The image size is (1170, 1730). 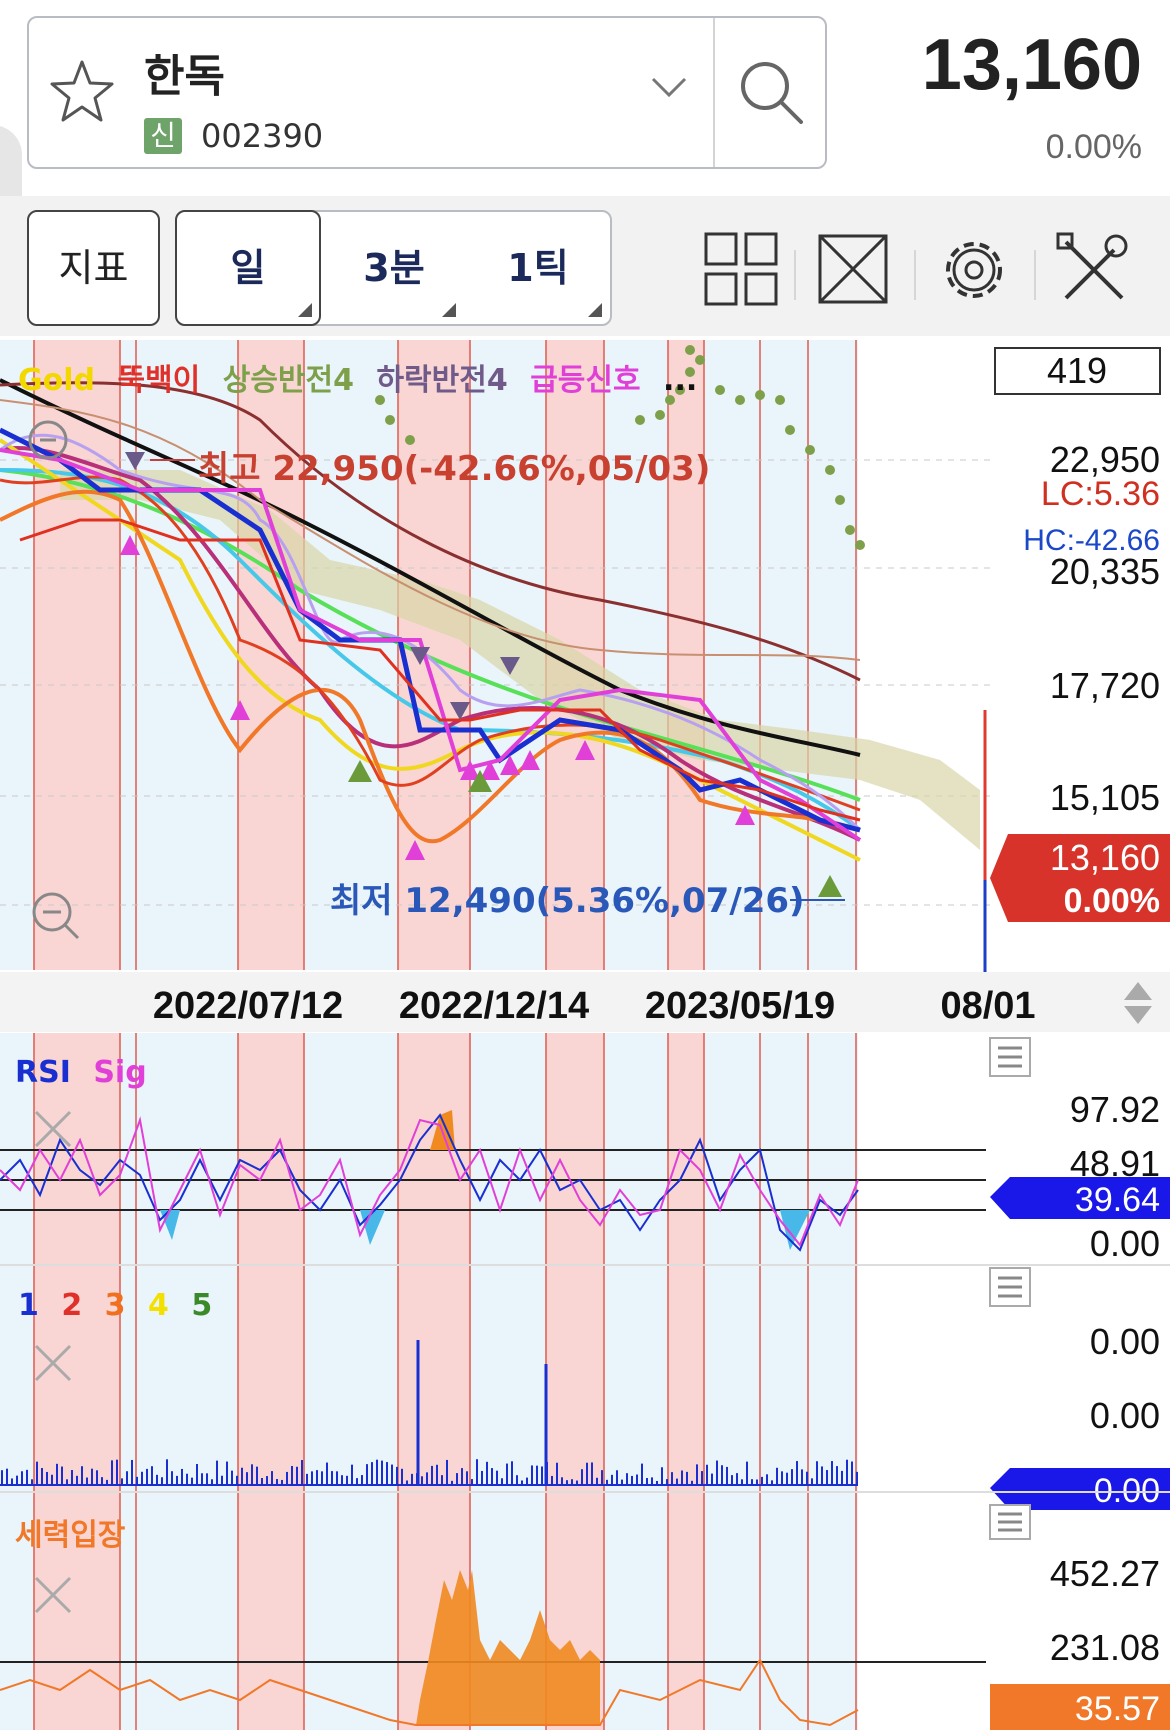 What do you see at coordinates (56, 380) in the screenshot?
I see `legend-gold: Gold` at bounding box center [56, 380].